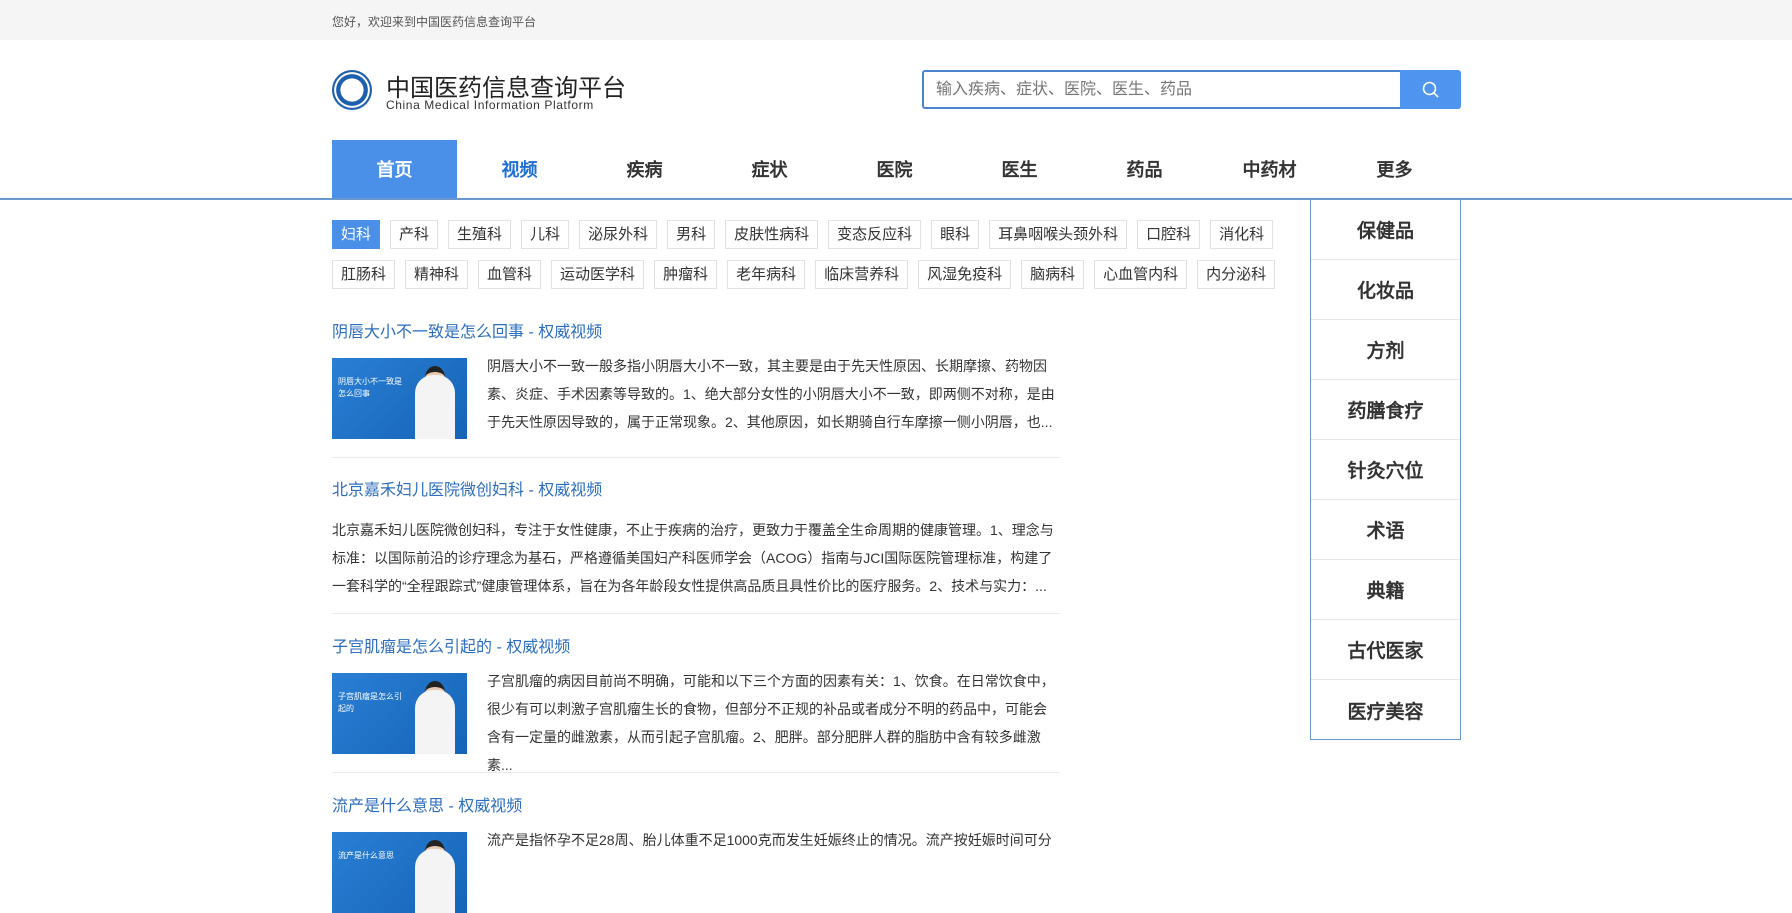 The height and width of the screenshot is (913, 1792). I want to click on department-tag: 生殖科, so click(480, 234).